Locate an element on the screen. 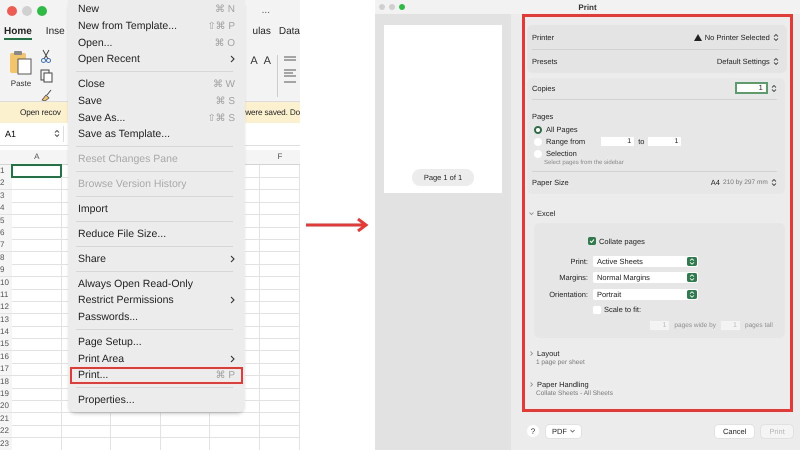  warning-icon is located at coordinates (698, 37).